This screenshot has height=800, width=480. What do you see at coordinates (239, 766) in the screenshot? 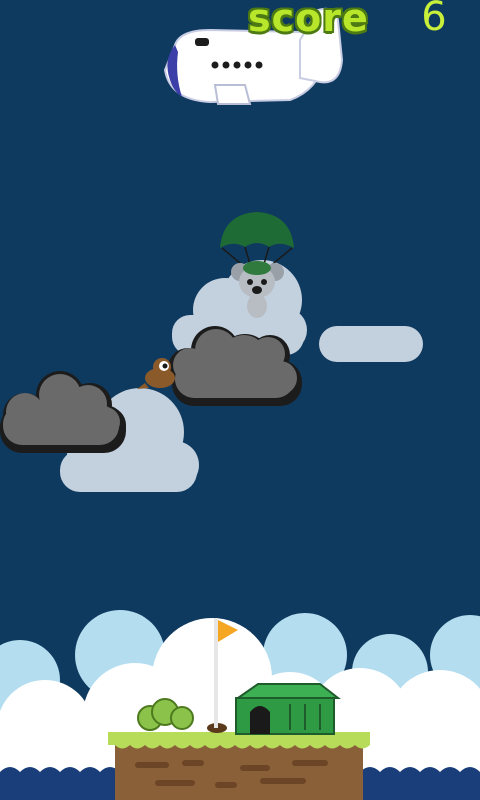
I see `island-platform` at bounding box center [239, 766].